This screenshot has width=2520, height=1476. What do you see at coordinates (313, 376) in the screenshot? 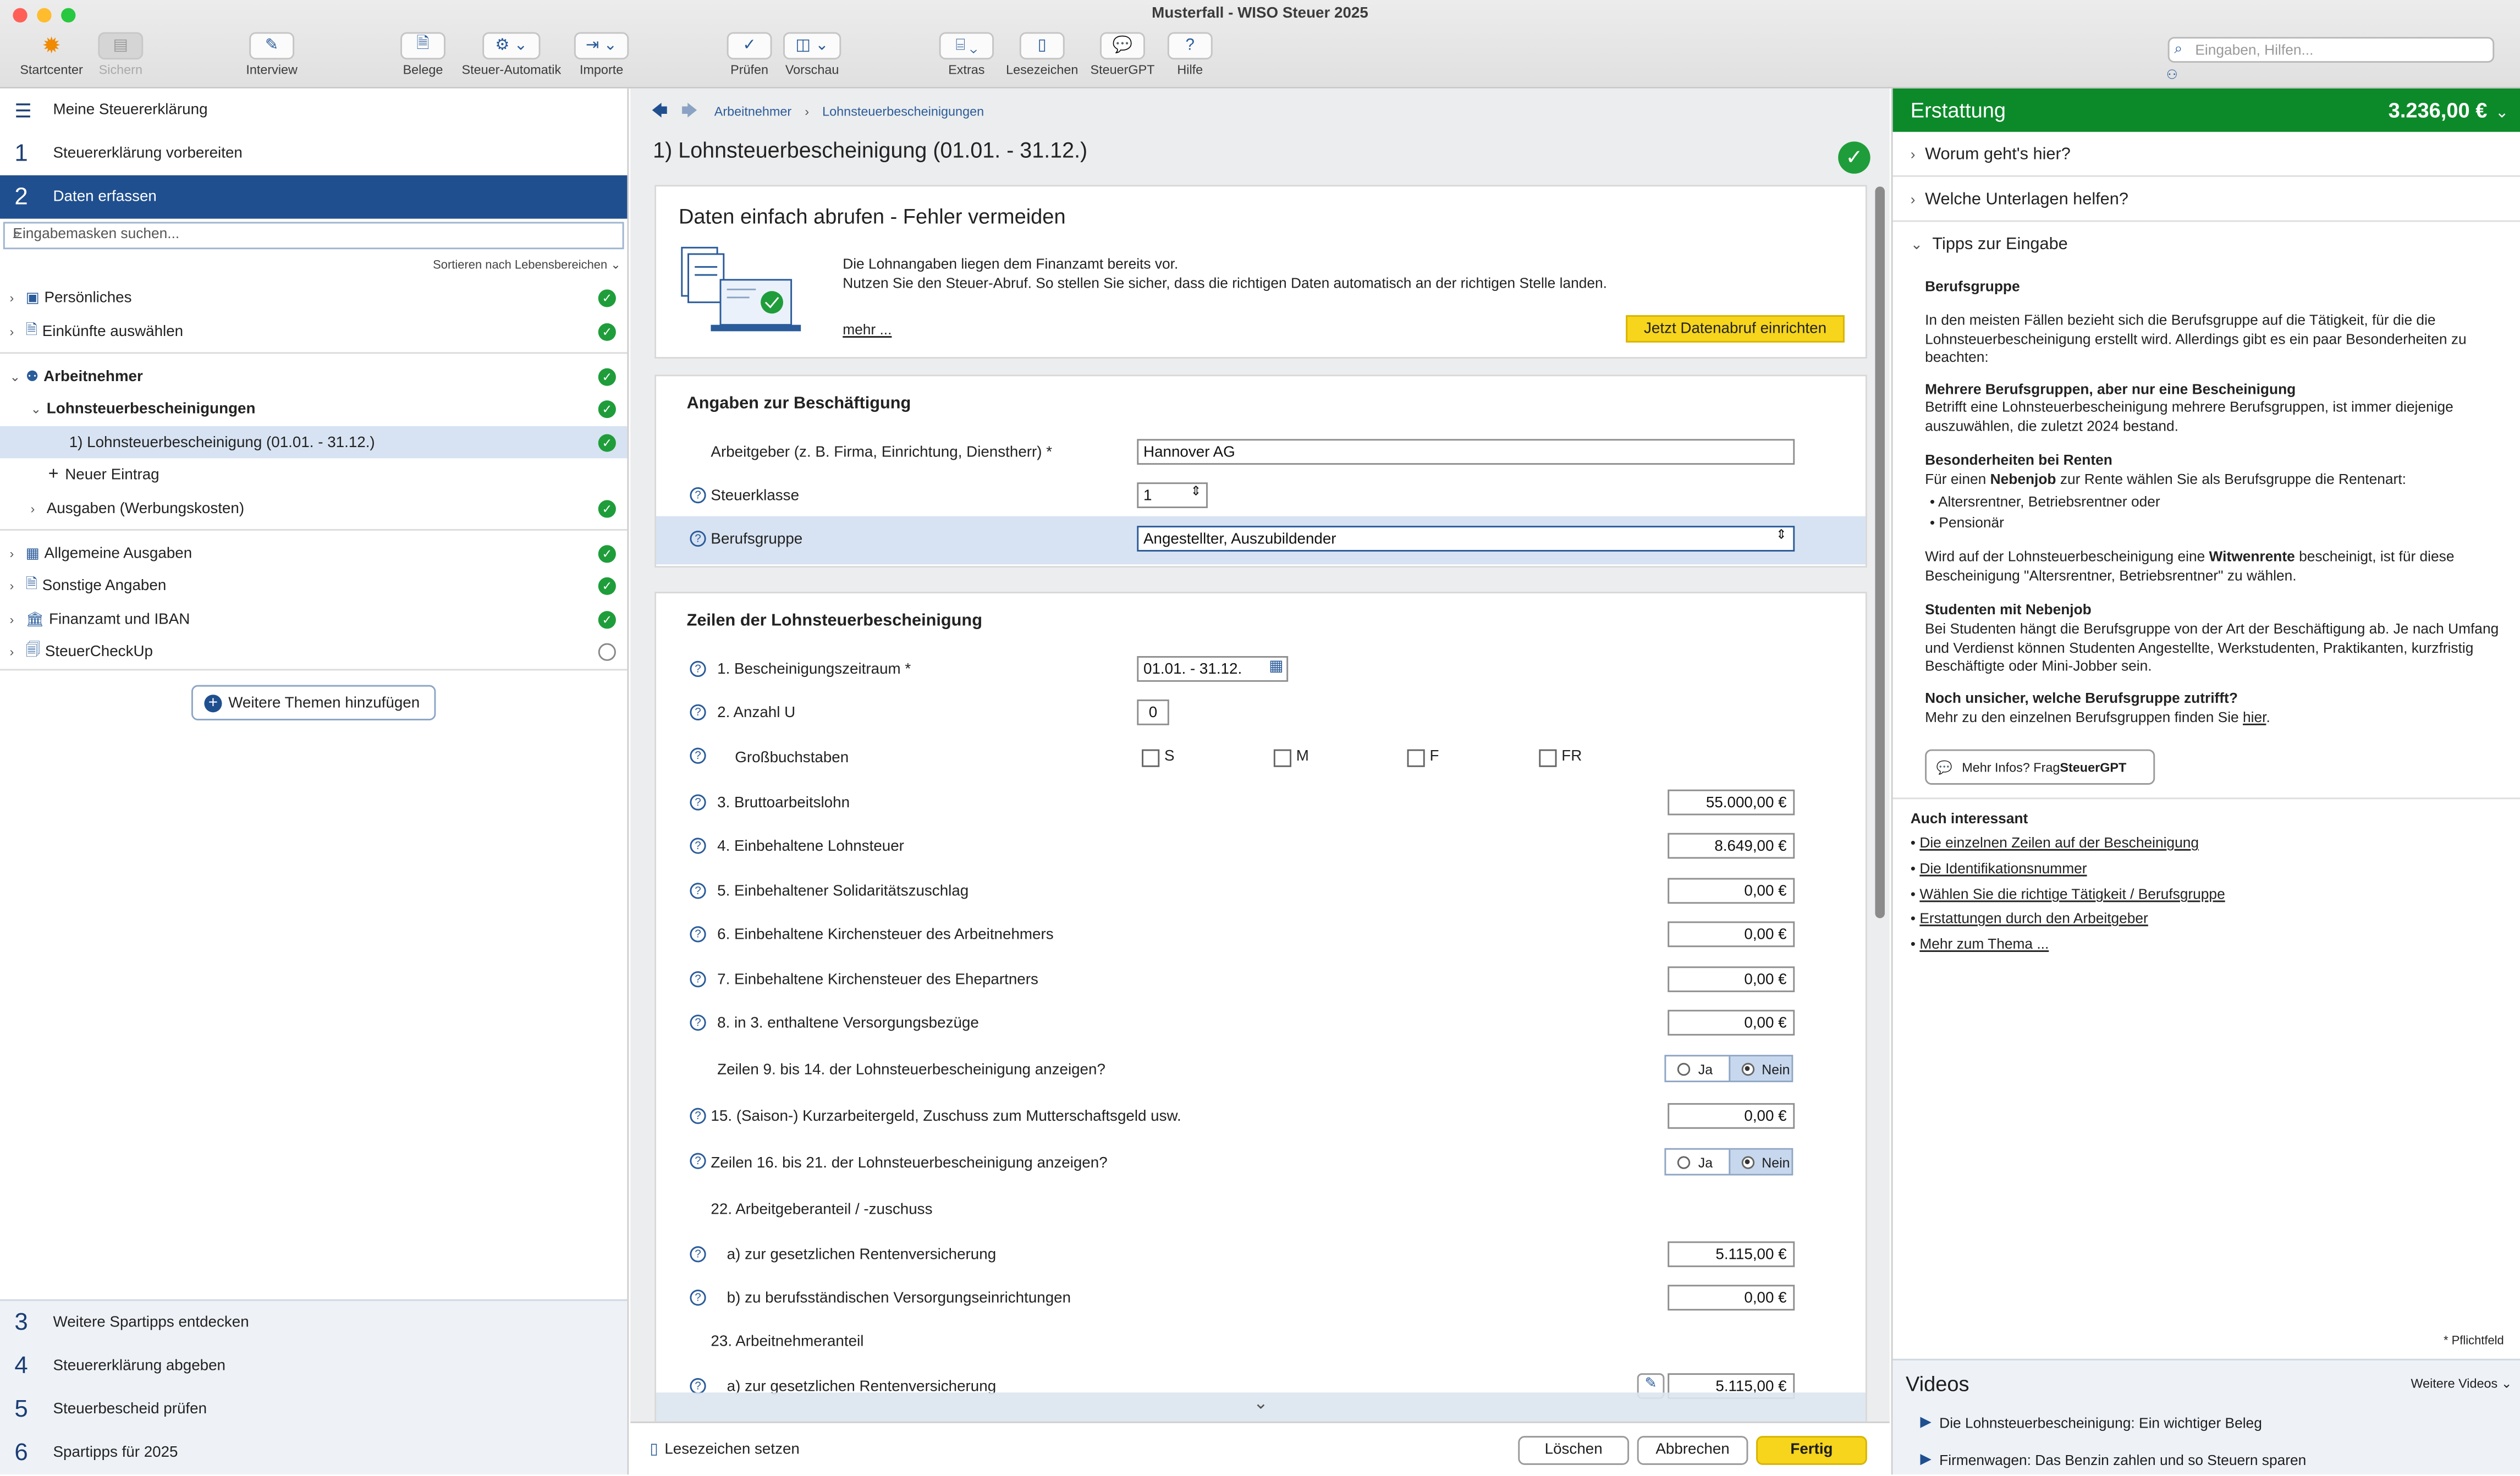
I see `tree-item-arbeitnehmer: ⌄ ⚉ Arbeitnehmer ✓` at bounding box center [313, 376].